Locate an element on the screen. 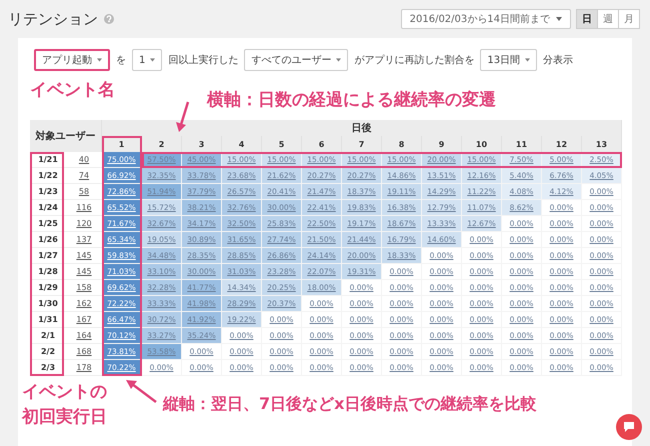 This screenshot has height=446, width=650. column-header: 10 is located at coordinates (482, 144).